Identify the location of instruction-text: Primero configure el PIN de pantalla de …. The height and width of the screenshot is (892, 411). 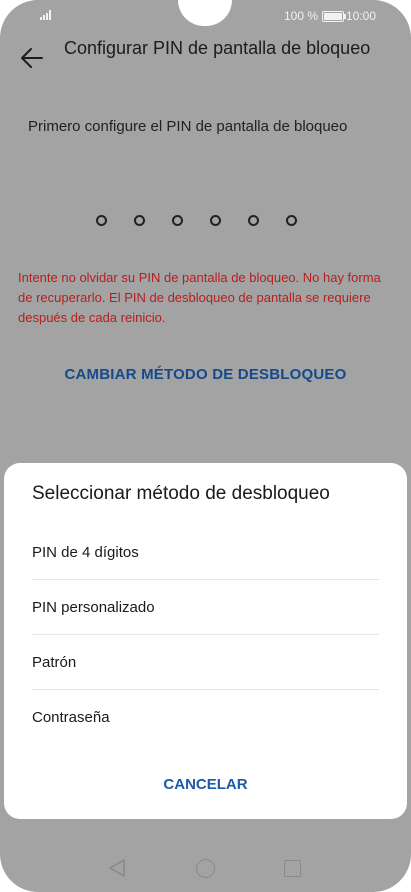
(188, 126).